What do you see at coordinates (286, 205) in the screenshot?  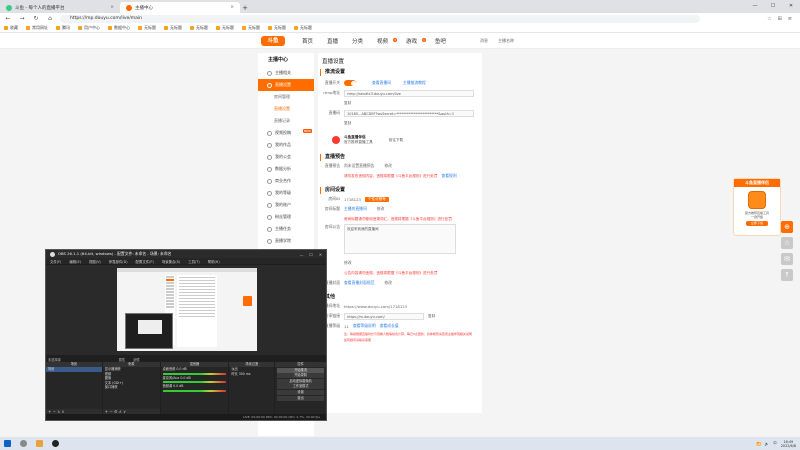 I see `sidebar-item: 我的账户` at bounding box center [286, 205].